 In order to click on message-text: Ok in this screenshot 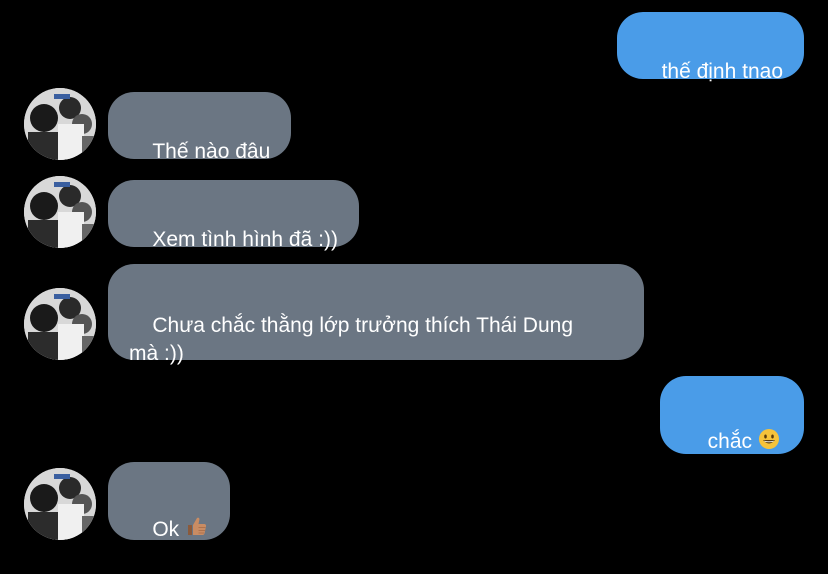, I will do `click(166, 529)`.